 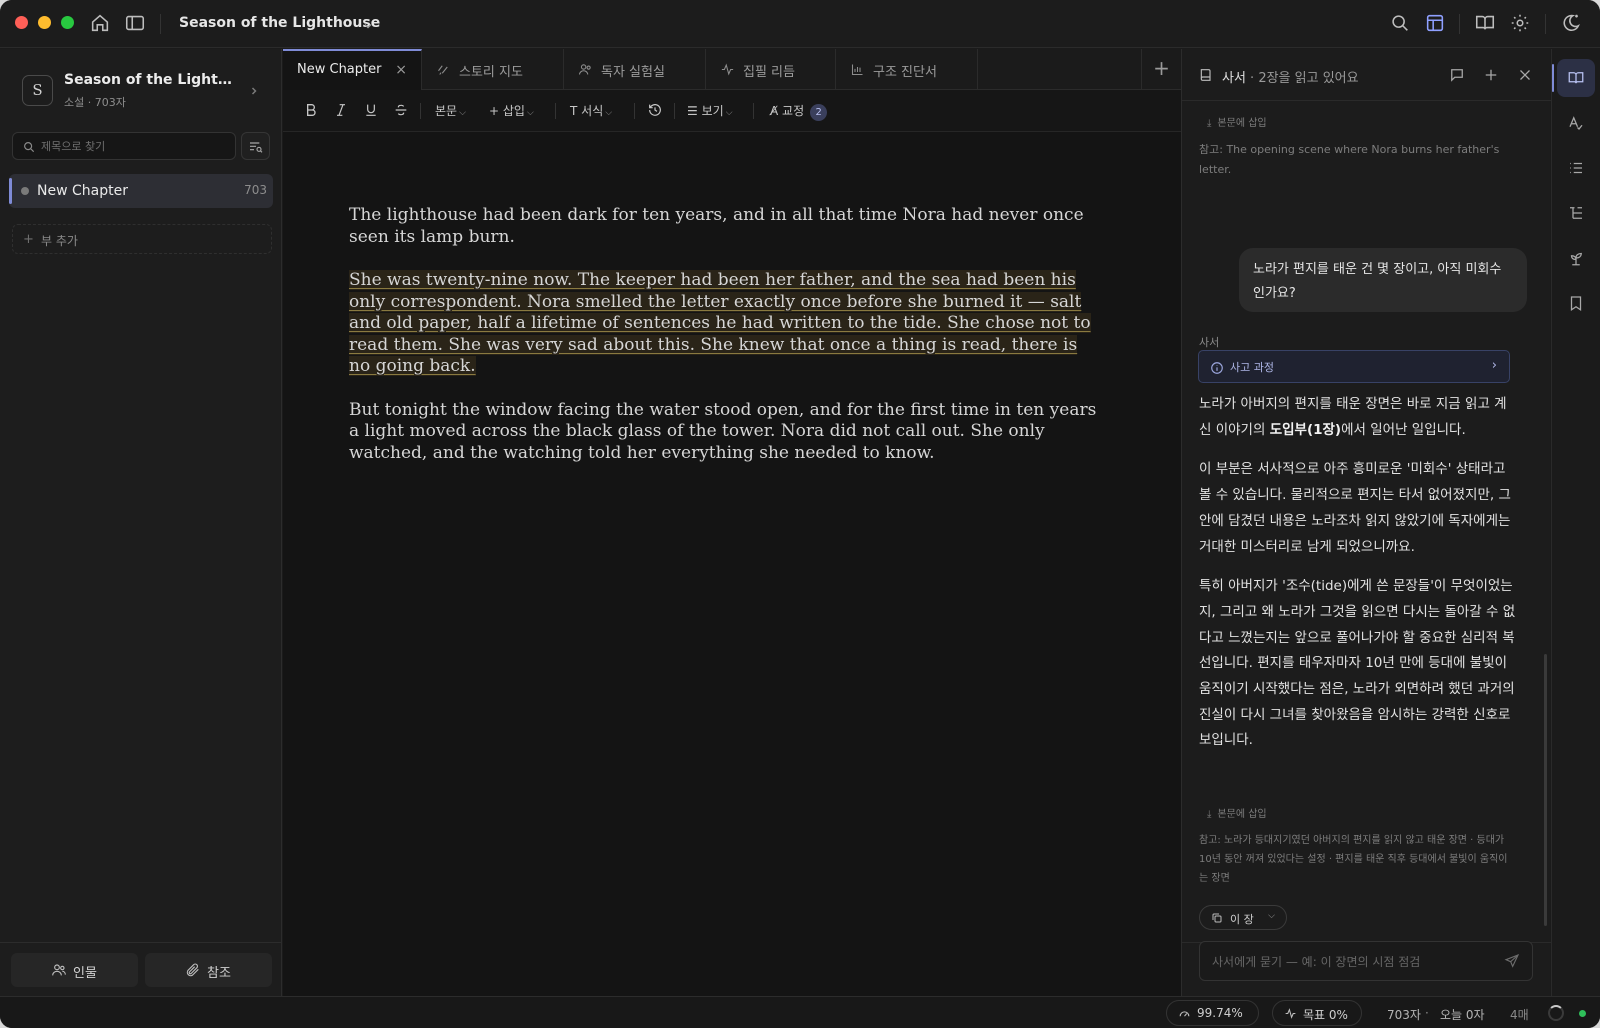 I want to click on rail-proofread, so click(x=1576, y=123).